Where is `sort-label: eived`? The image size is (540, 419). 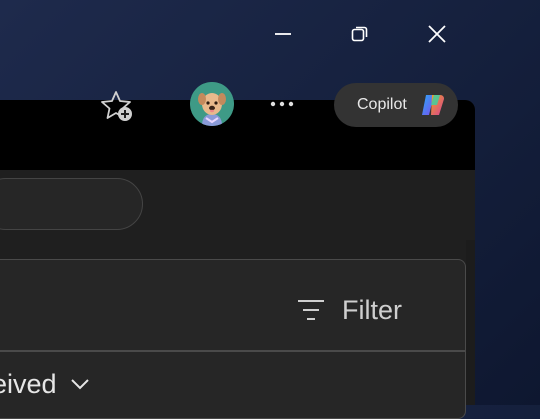 sort-label: eived is located at coordinates (28, 383).